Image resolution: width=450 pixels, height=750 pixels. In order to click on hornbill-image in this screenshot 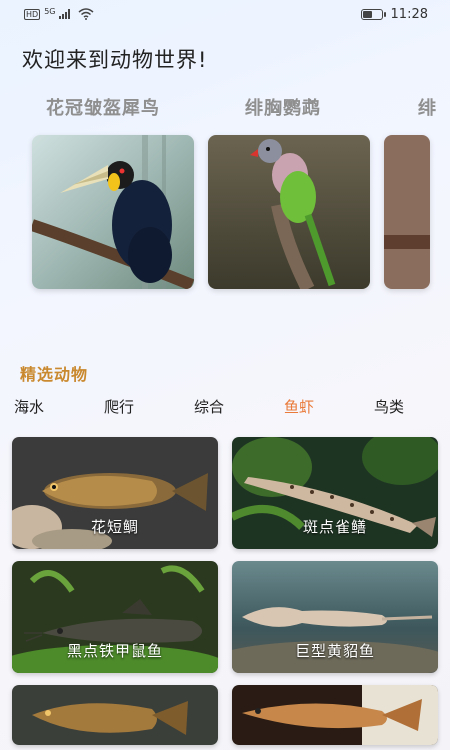, I will do `click(113, 212)`.